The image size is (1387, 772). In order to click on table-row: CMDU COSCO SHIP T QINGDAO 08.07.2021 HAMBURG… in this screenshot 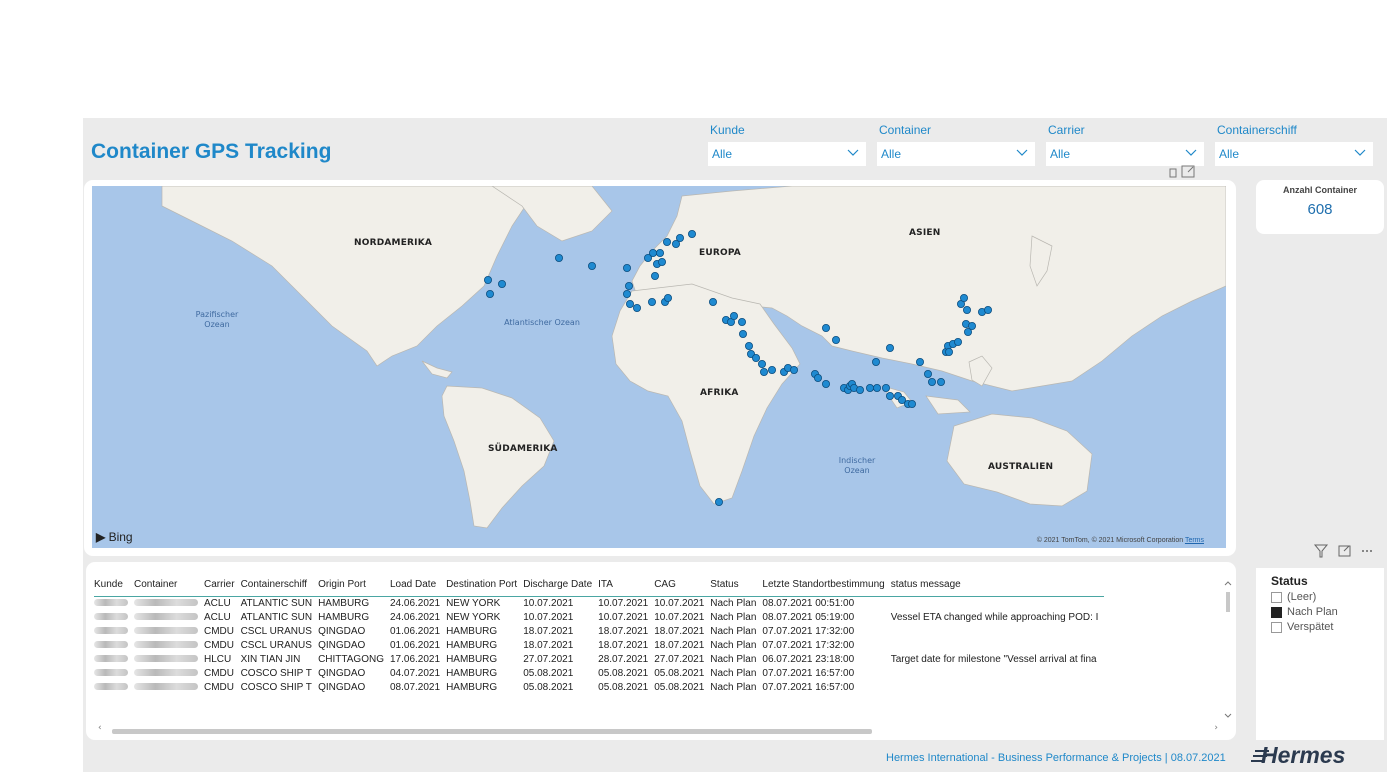, I will do `click(599, 687)`.